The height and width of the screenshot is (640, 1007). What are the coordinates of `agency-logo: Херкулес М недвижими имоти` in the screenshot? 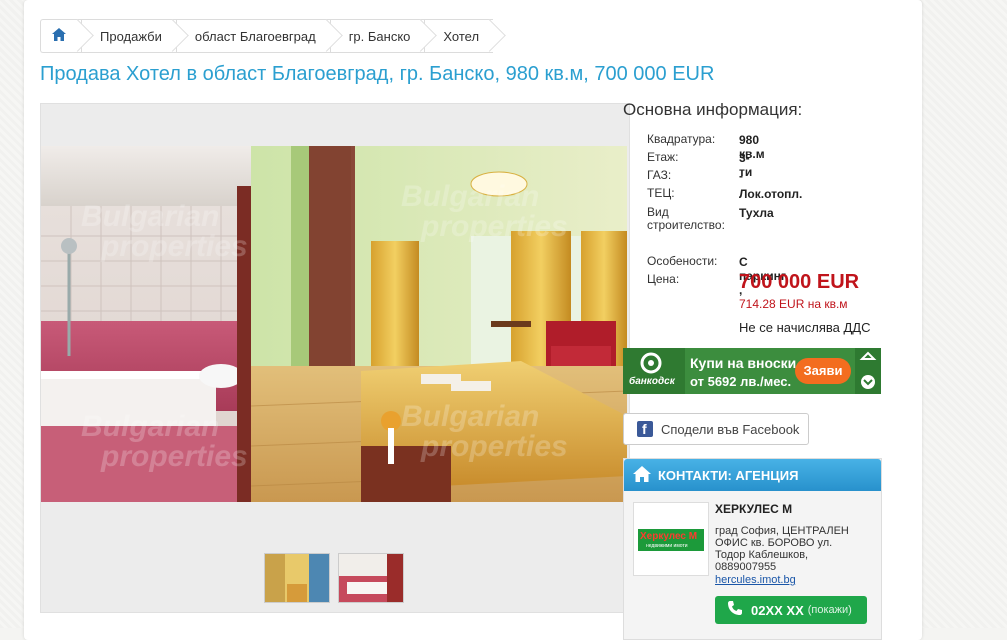 It's located at (671, 539).